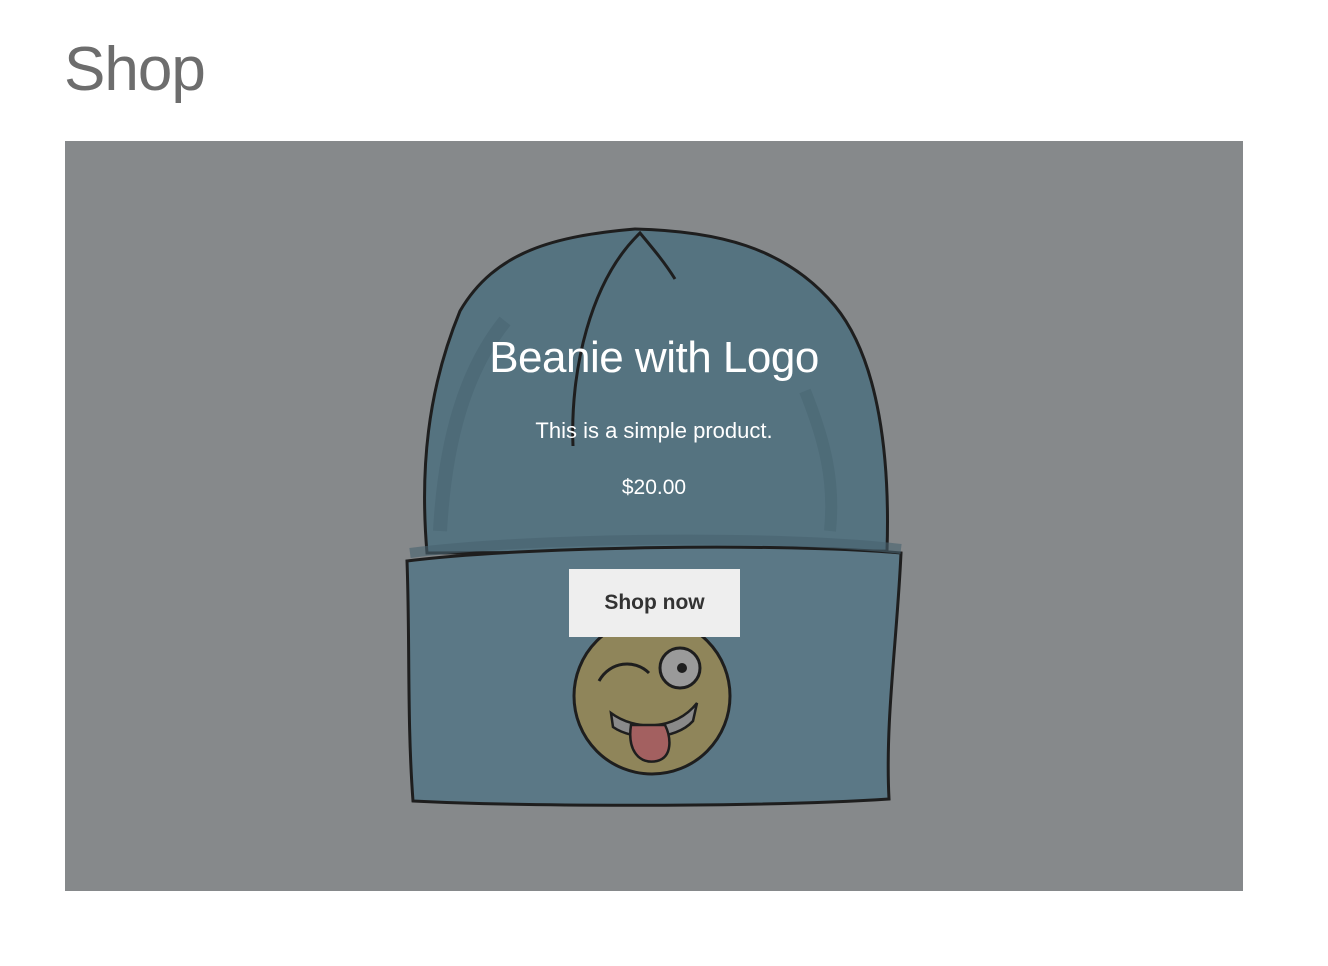 This screenshot has height=966, width=1328. What do you see at coordinates (654, 603) in the screenshot?
I see `shop-now-button: Shop now` at bounding box center [654, 603].